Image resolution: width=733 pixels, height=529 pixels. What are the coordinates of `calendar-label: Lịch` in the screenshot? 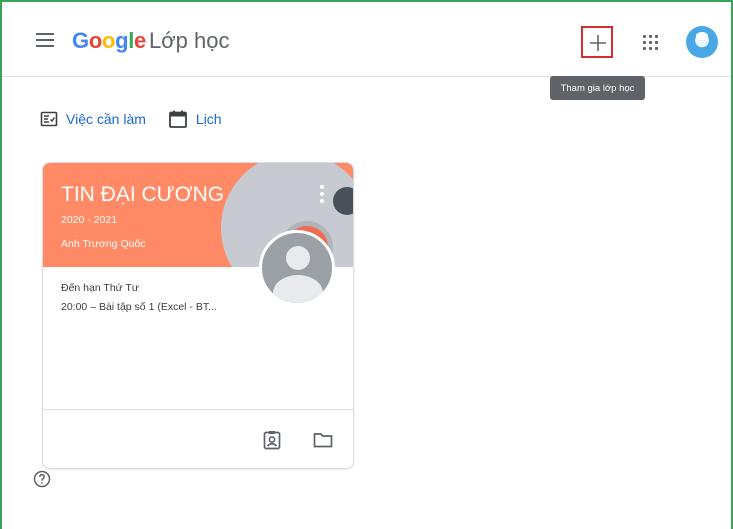 It's located at (208, 119).